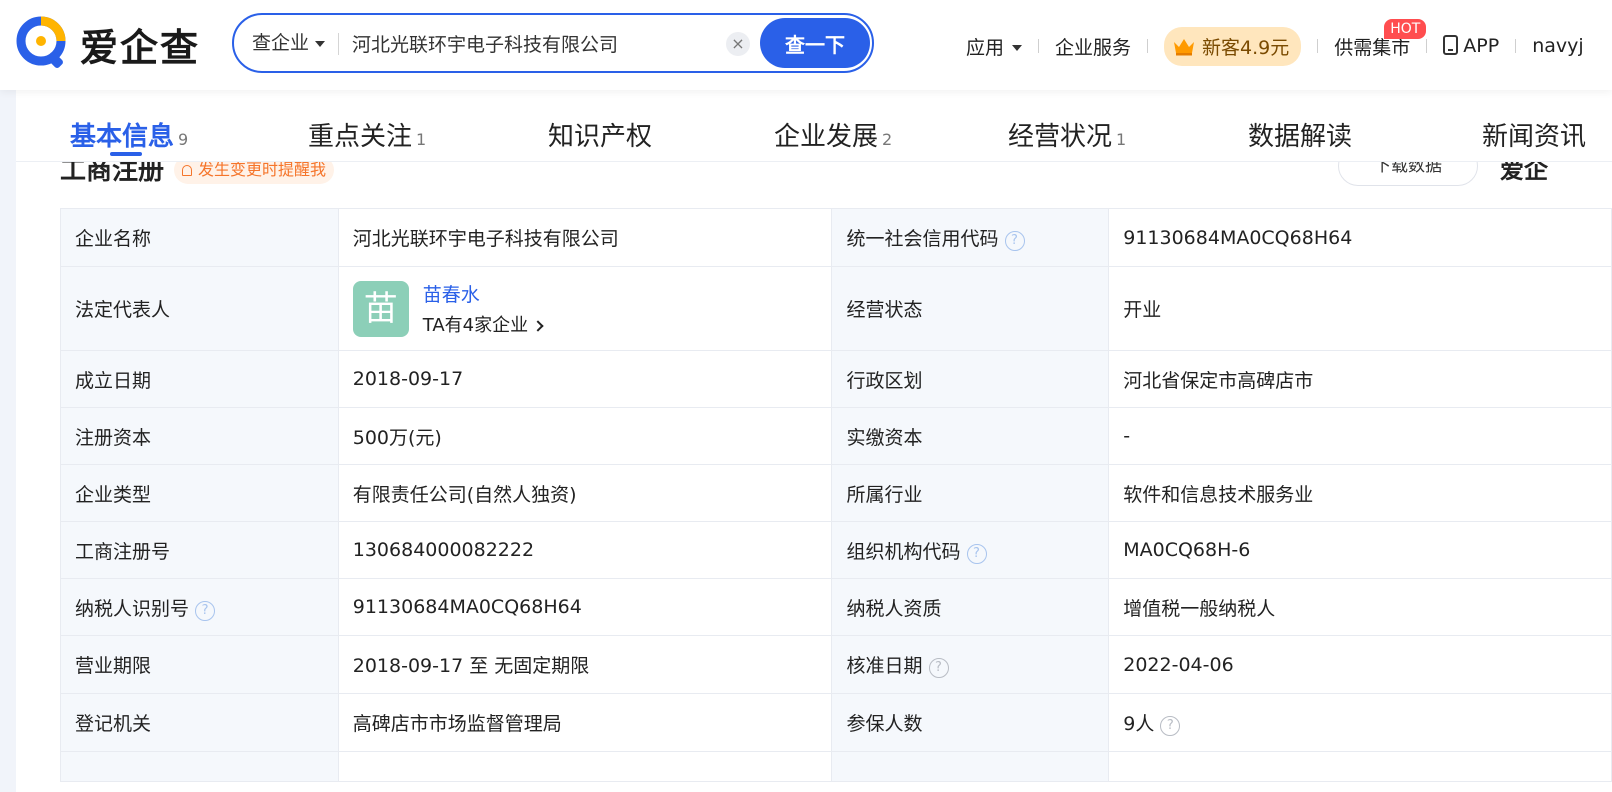 Image resolution: width=1612 pixels, height=792 pixels. Describe the element at coordinates (970, 436) in the screenshot. I see `cell-label: 实缴资本` at that location.